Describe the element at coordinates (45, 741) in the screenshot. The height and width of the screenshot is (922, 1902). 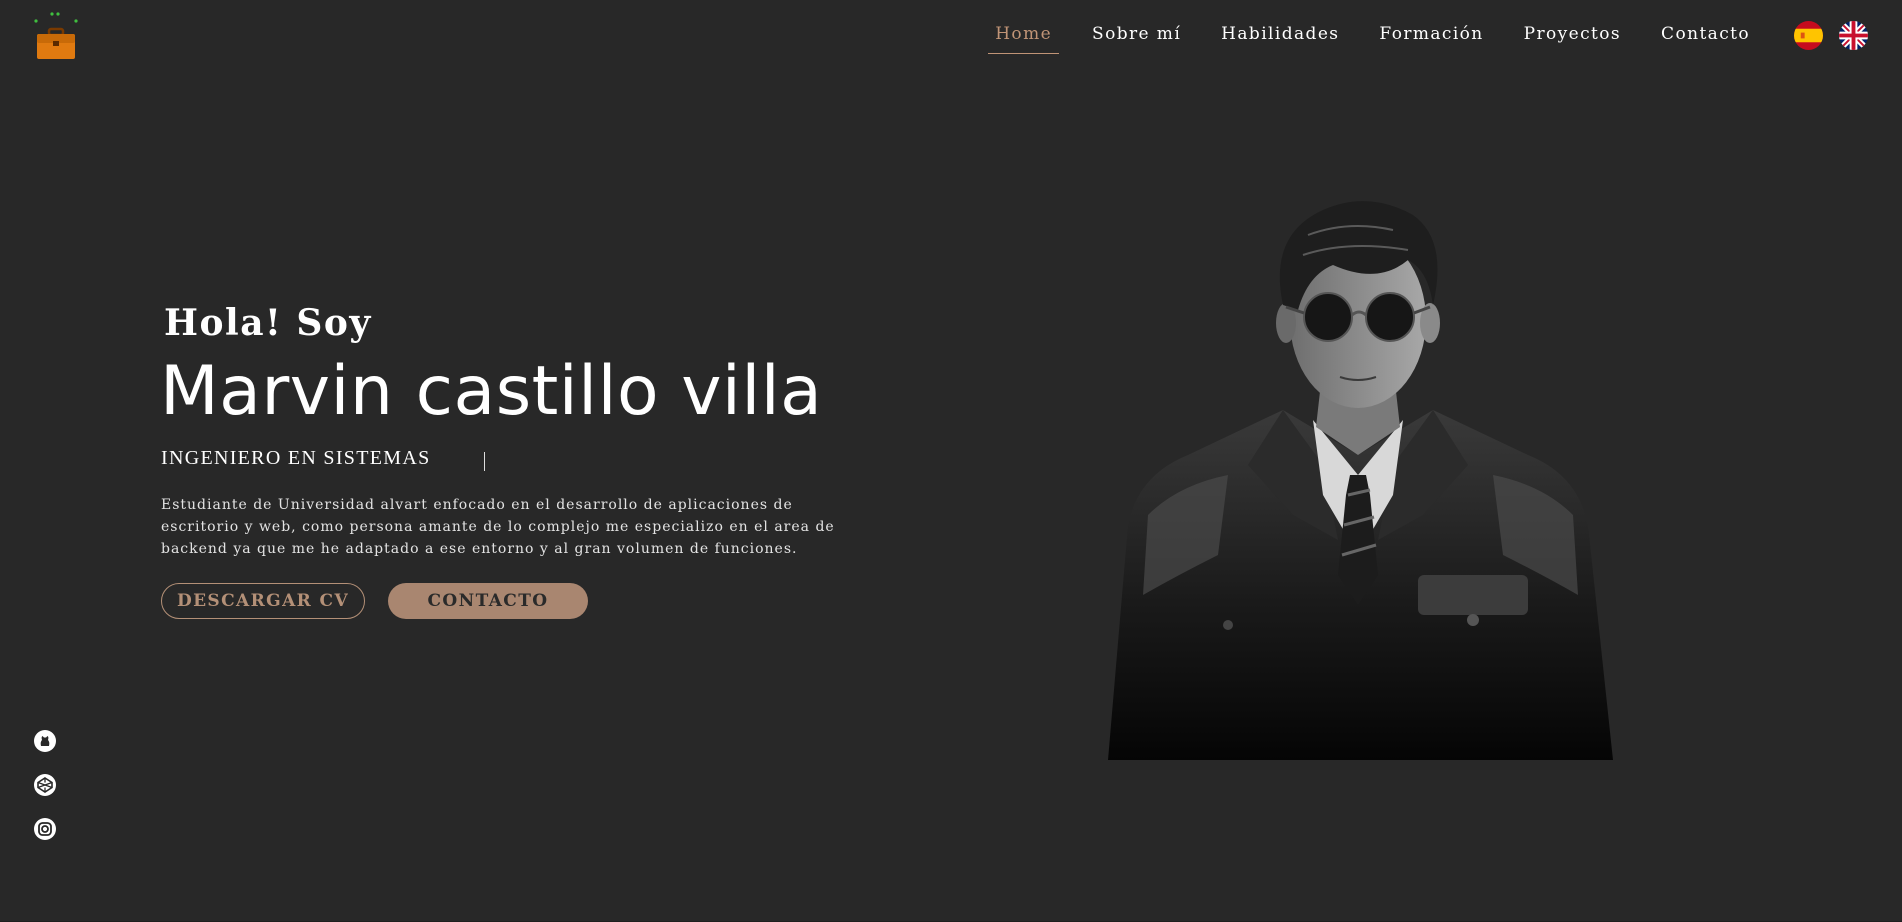
I see `github-icon` at that location.